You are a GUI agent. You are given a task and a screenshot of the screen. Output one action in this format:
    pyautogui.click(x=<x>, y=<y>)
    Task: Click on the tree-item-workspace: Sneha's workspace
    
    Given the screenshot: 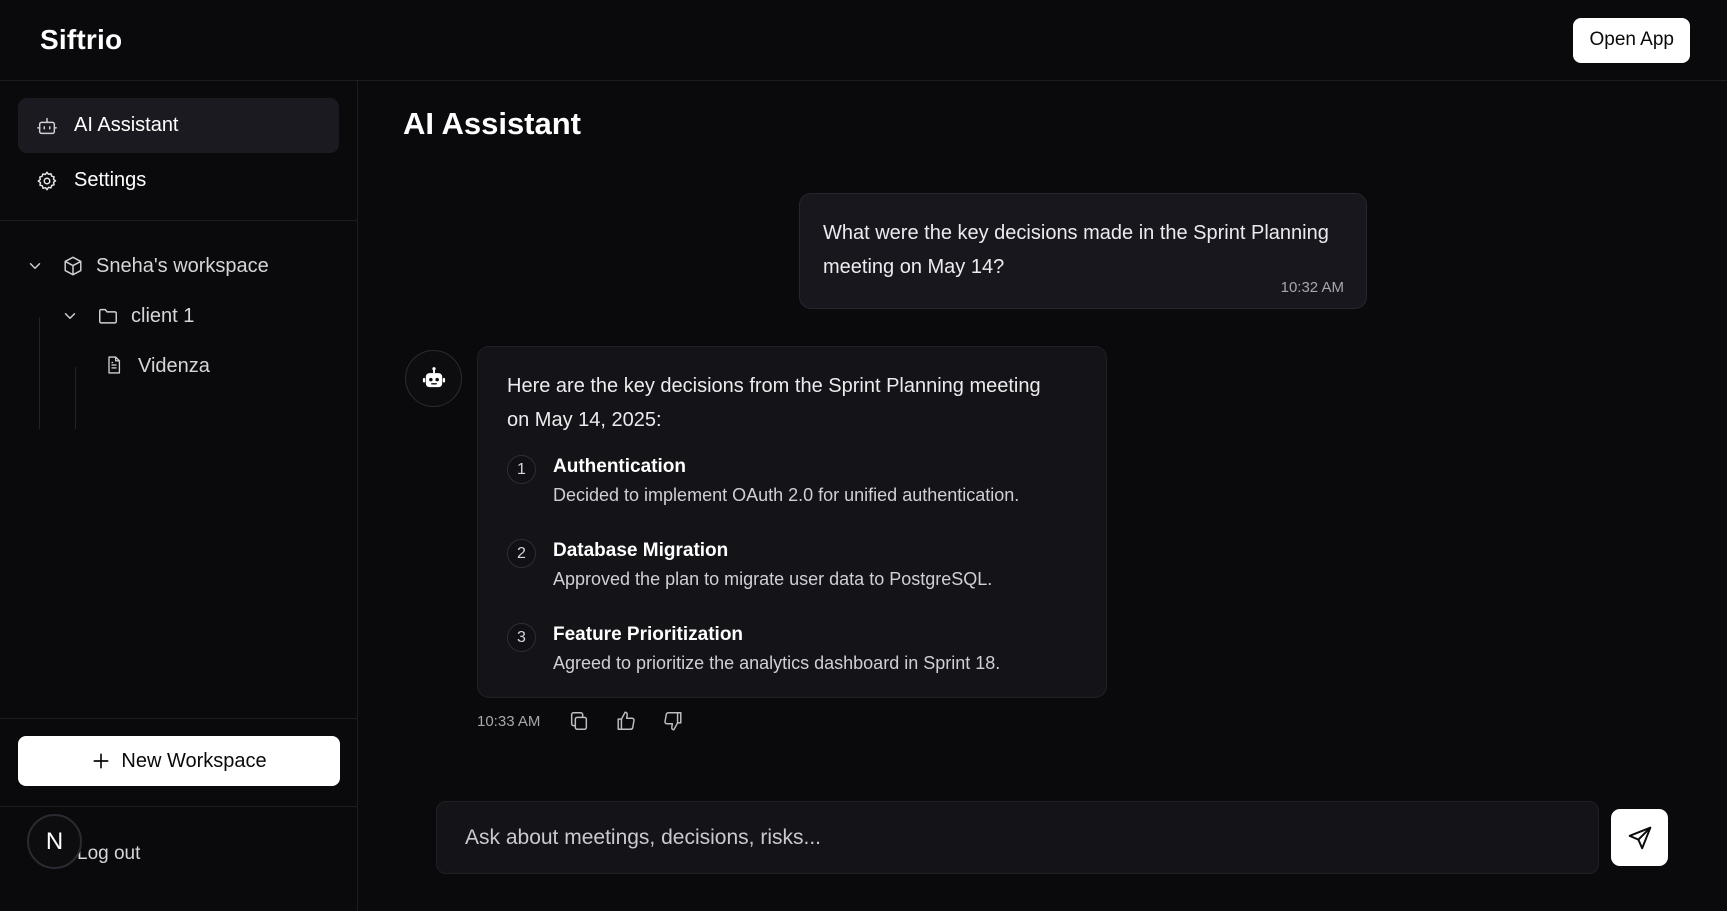 What is the action you would take?
    pyautogui.click(x=178, y=266)
    